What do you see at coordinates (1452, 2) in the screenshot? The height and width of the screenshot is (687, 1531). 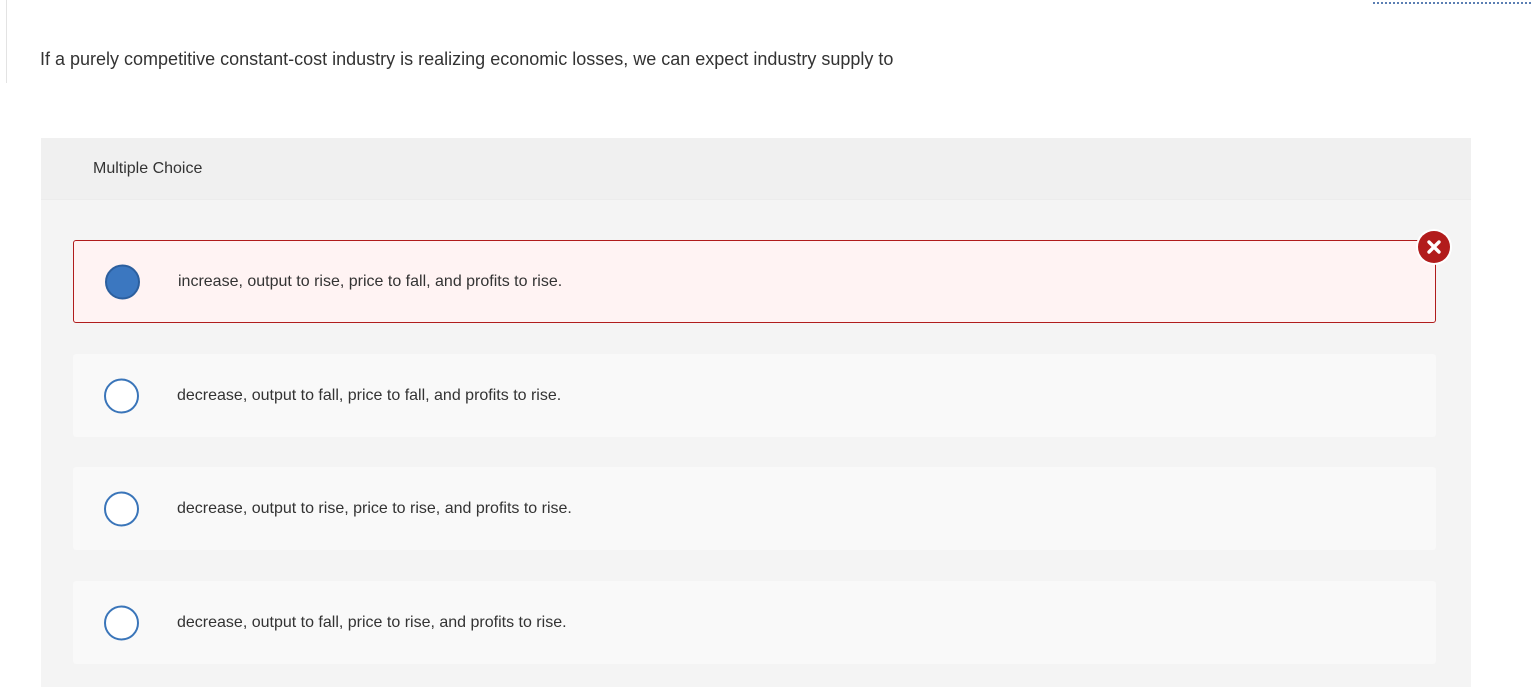 I see `focus-outline-fragment` at bounding box center [1452, 2].